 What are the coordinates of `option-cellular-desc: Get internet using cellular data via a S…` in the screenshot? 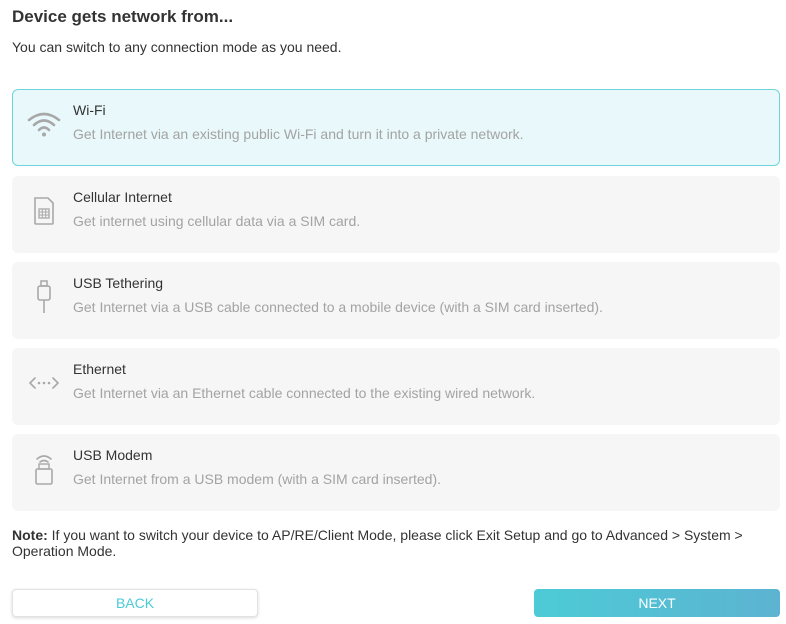 It's located at (217, 221).